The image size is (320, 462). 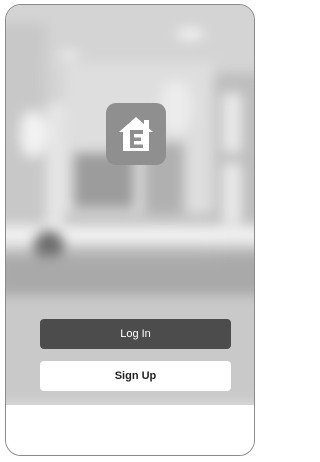 I want to click on house-e-icon, so click(x=136, y=134).